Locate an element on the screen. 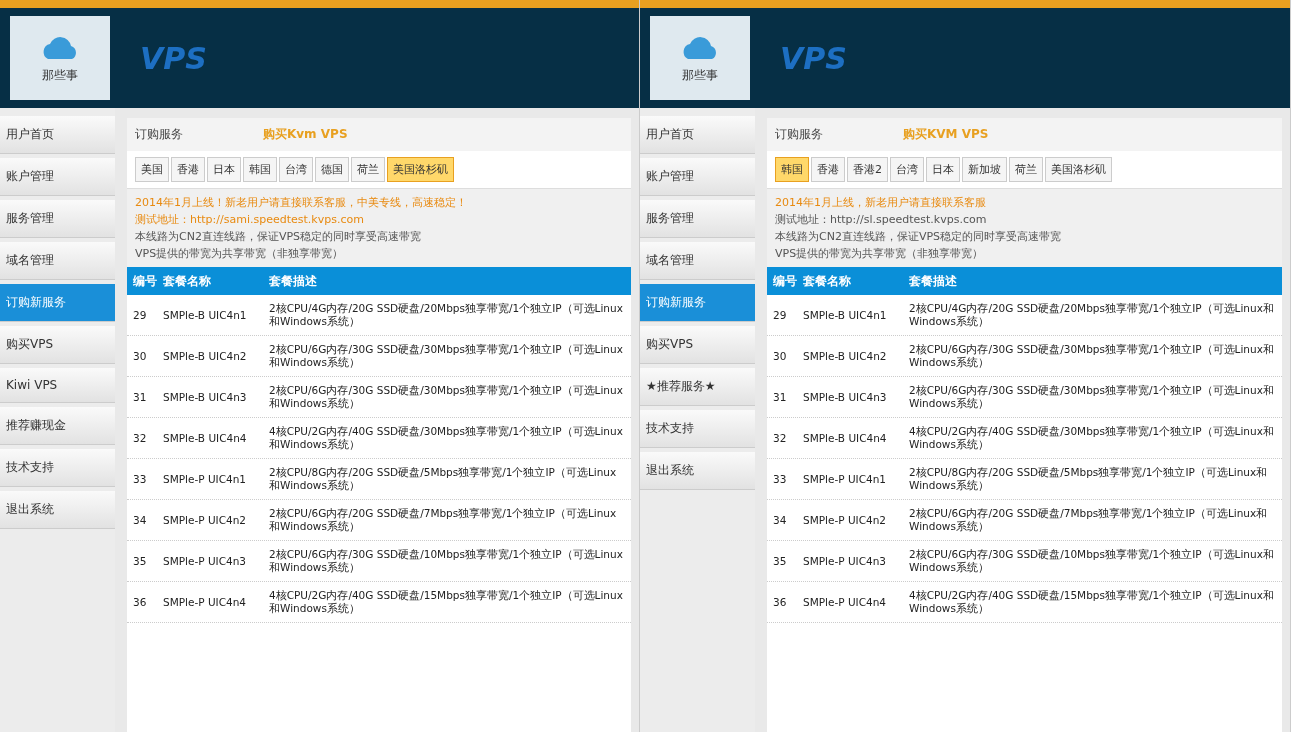 The width and height of the screenshot is (1291, 732). sidebar-item: 推荐赚现金 is located at coordinates (57, 426).